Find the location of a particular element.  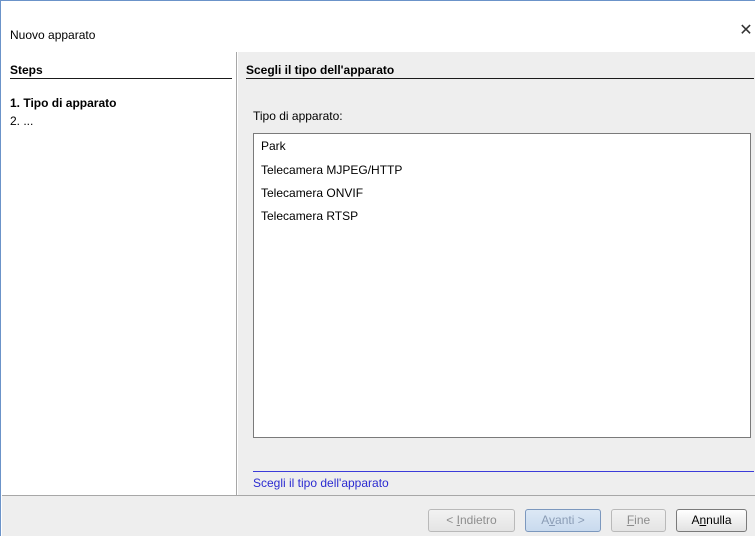

cancel-button-rest: nulla is located at coordinates (719, 520).